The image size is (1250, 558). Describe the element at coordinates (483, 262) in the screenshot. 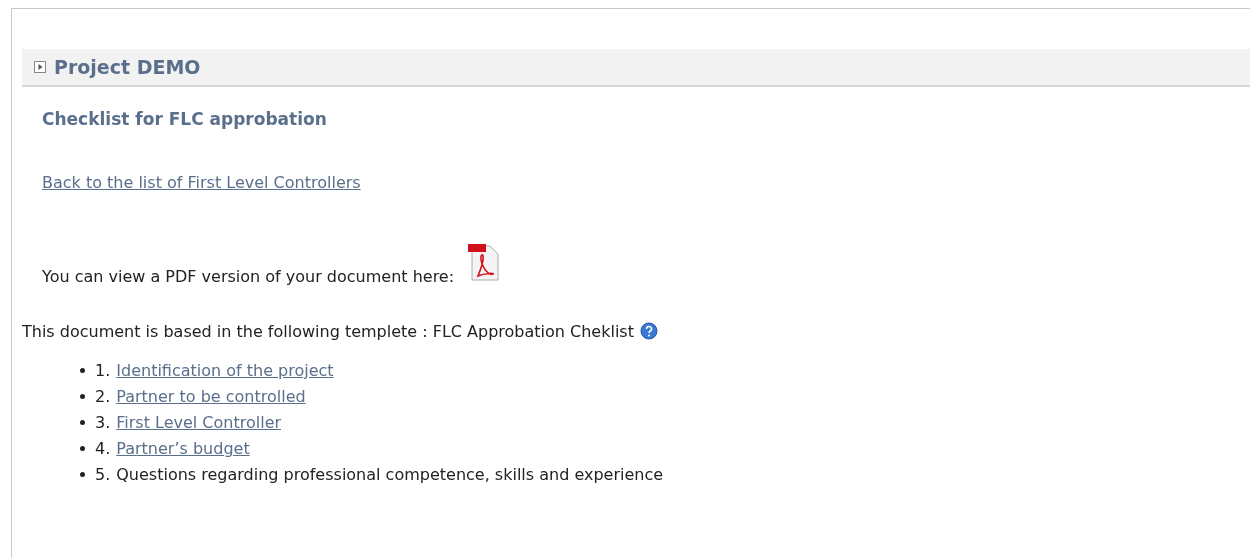

I see `pdf-file-icon` at that location.